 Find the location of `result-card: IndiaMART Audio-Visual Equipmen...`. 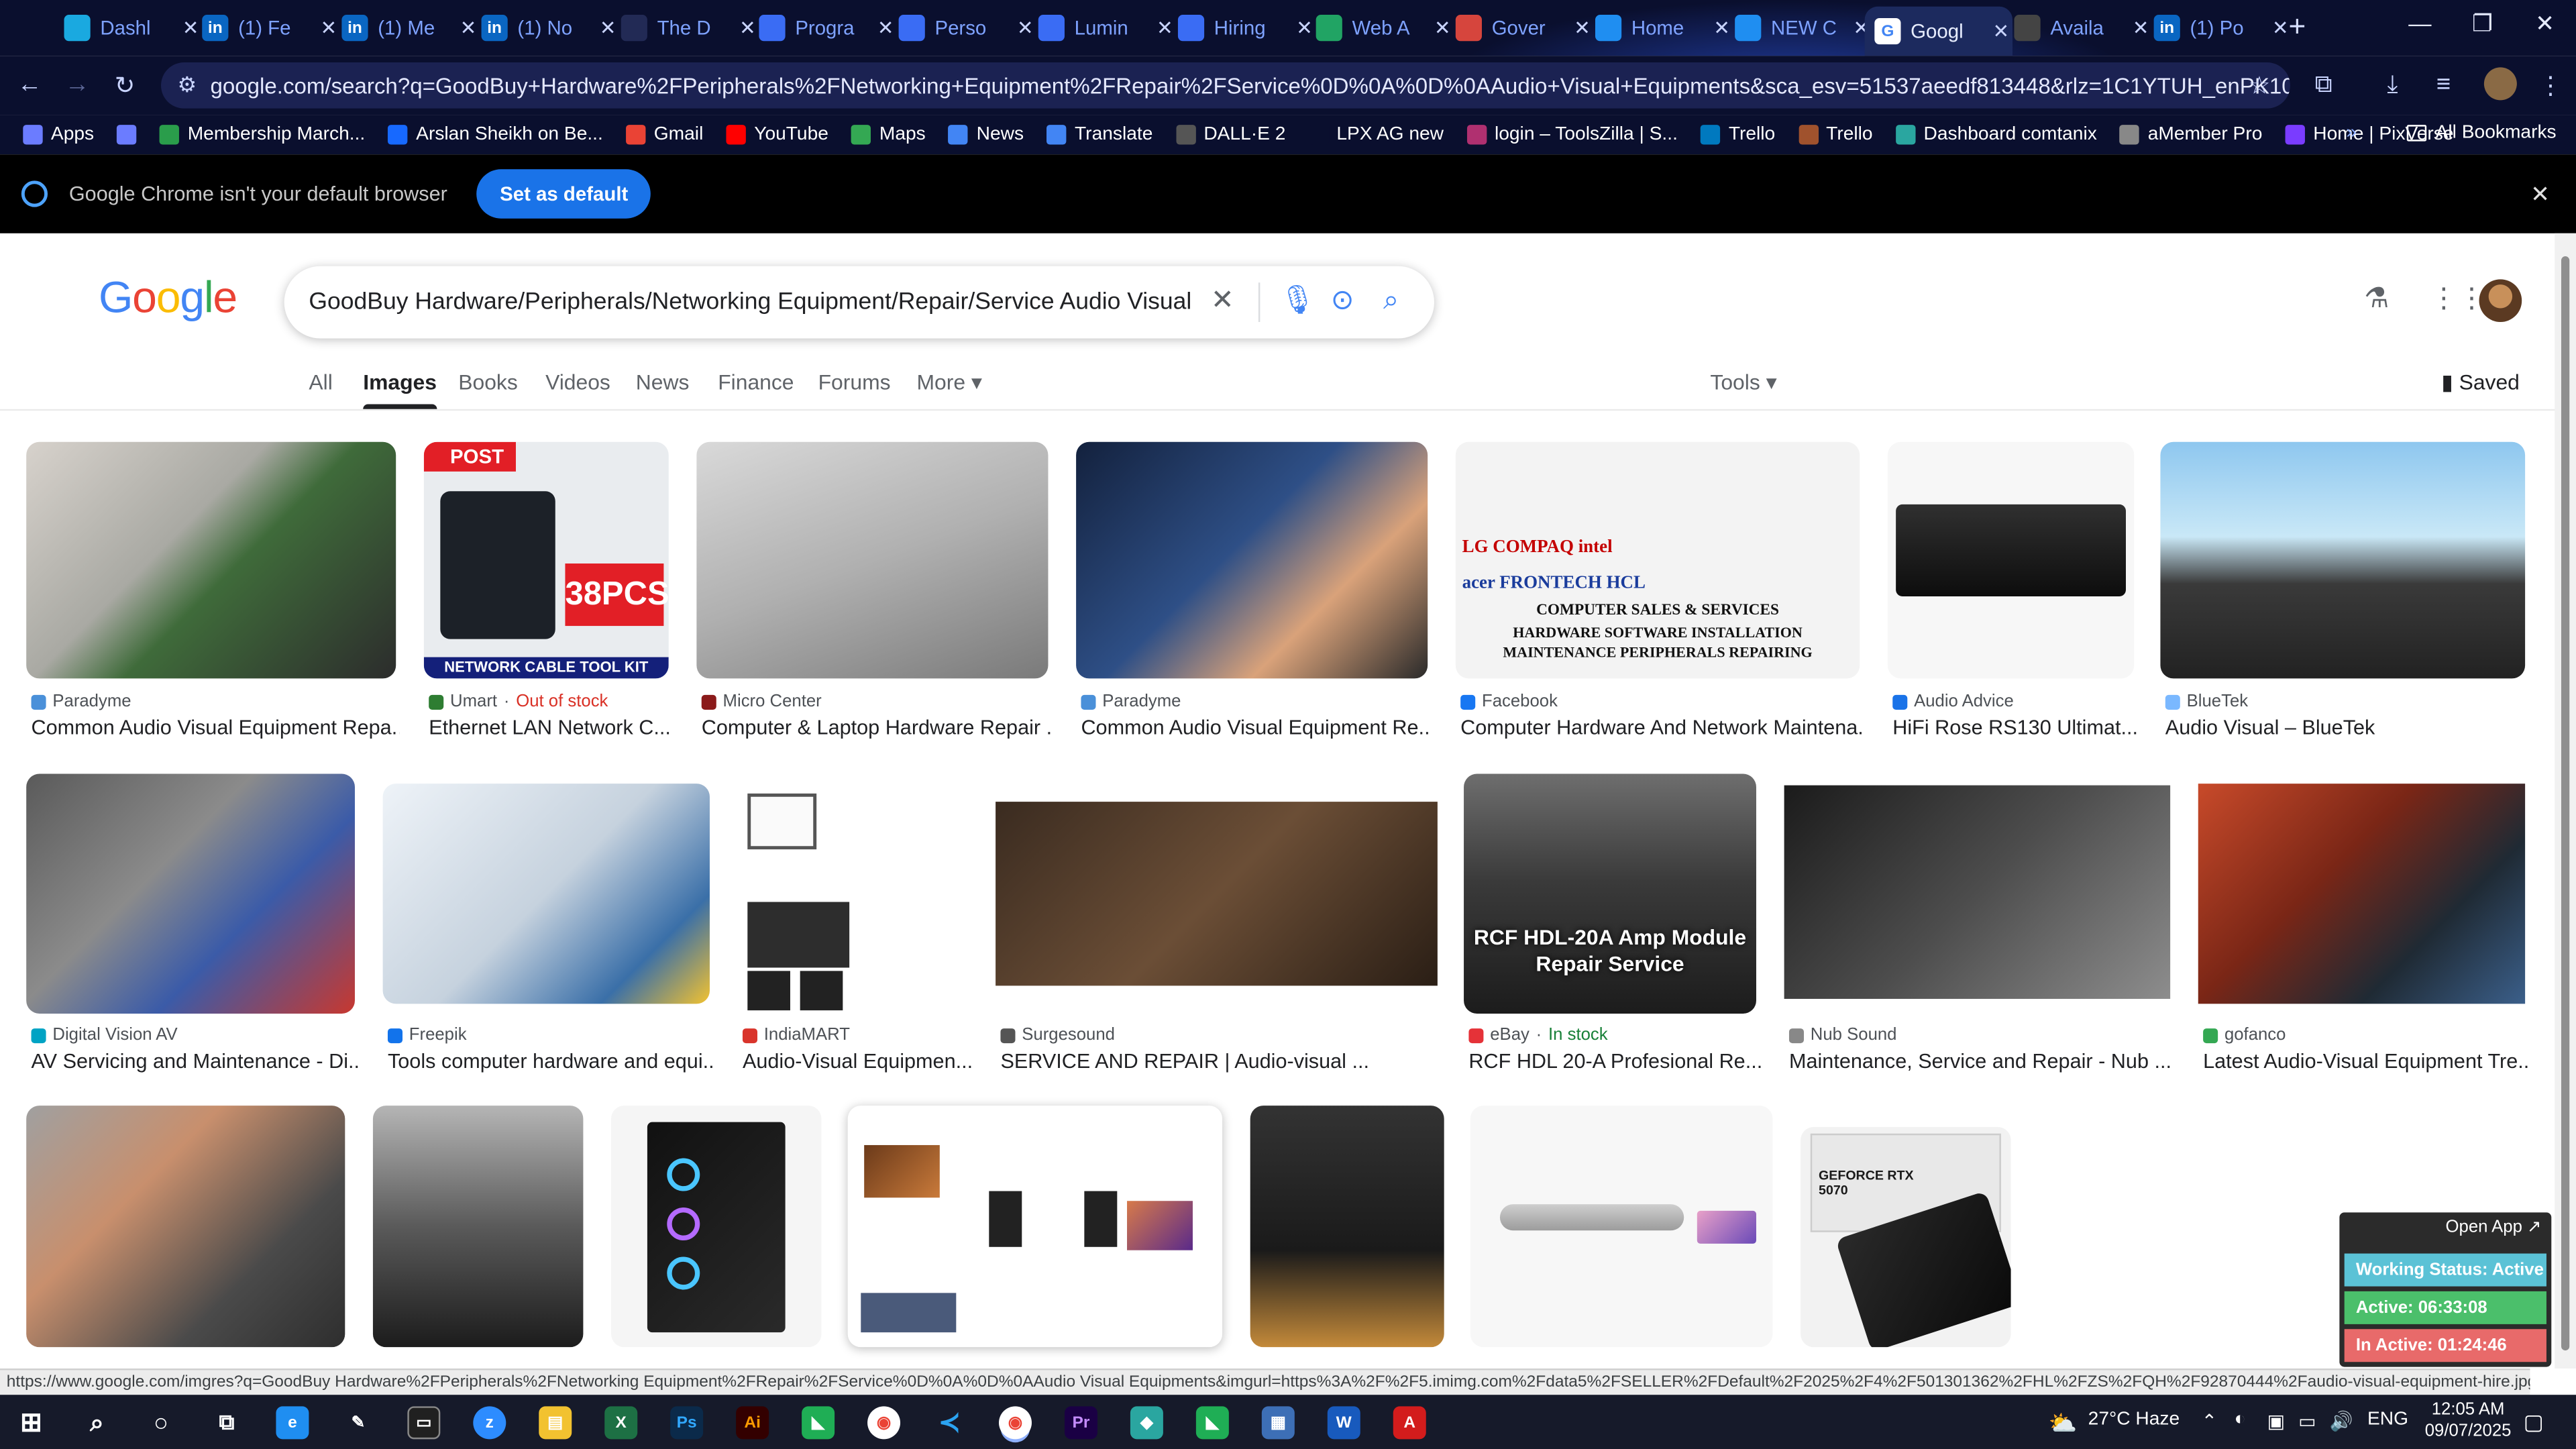

result-card: IndiaMART Audio-Visual Equipmen... is located at coordinates (855, 926).